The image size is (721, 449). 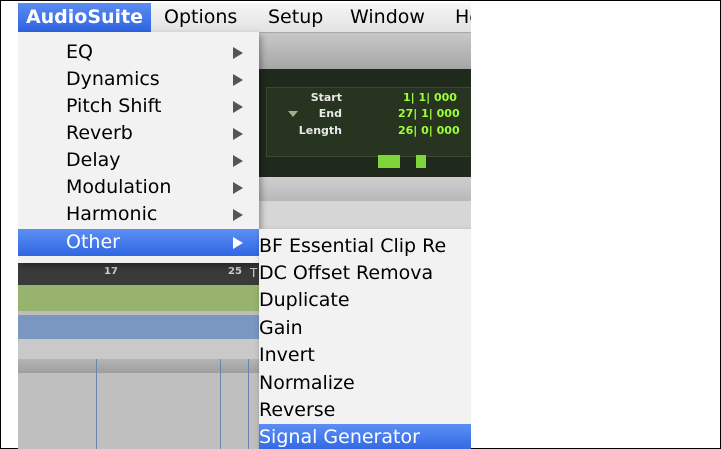 I want to click on submenu-item-gain: Gain, so click(x=365, y=328).